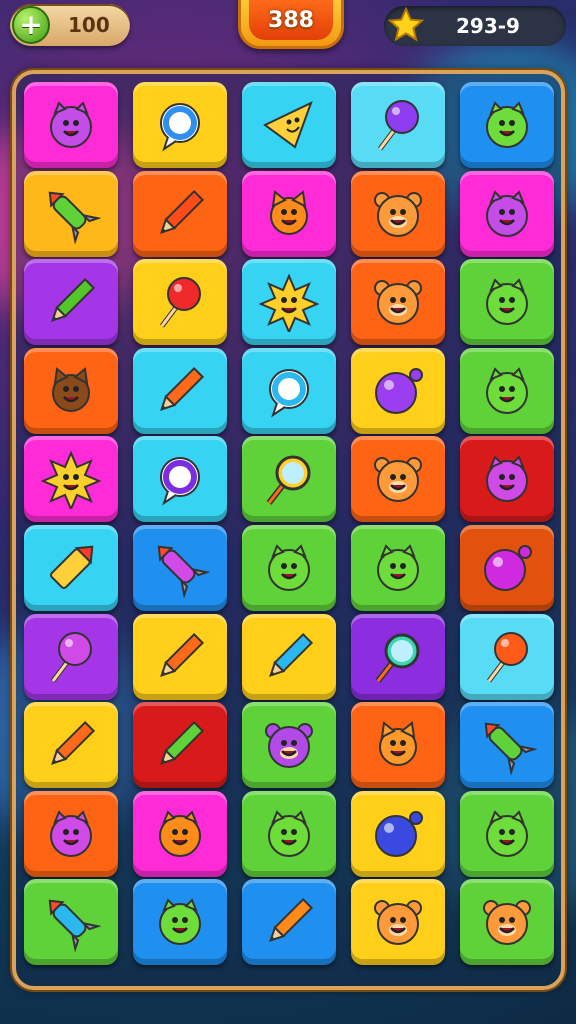 The image size is (576, 1024). Describe the element at coordinates (89, 25) in the screenshot. I see `coin-count: 100` at that location.